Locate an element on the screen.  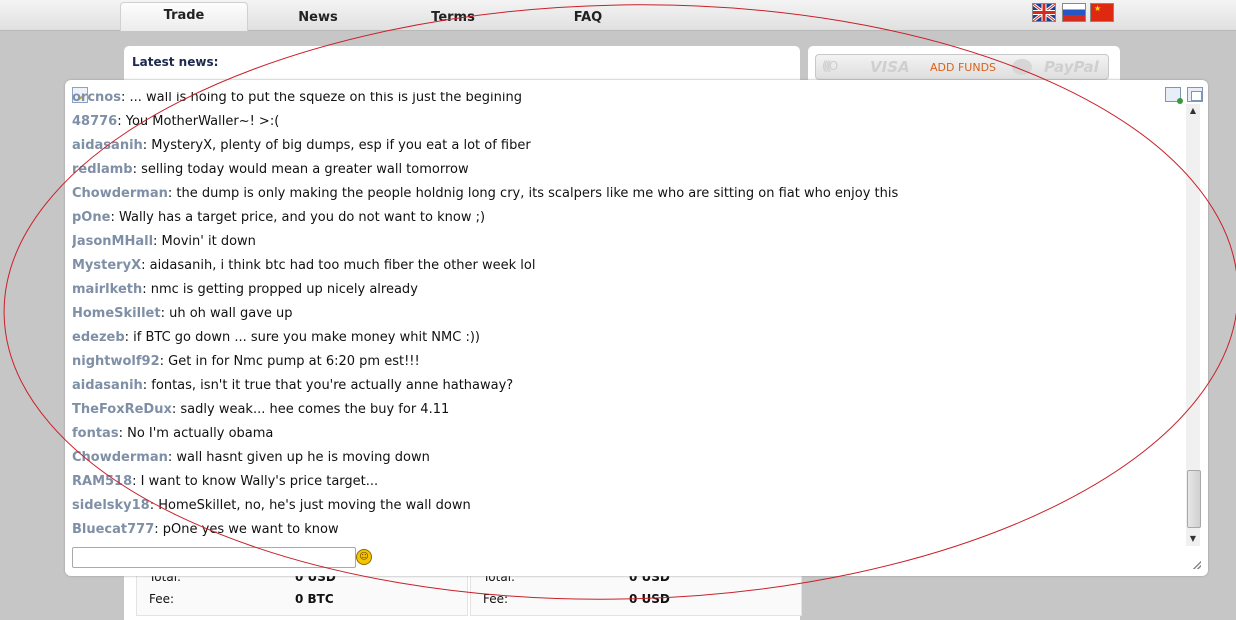
chat-message: HomeSkillet: uh oh wall gave up is located at coordinates (182, 314).